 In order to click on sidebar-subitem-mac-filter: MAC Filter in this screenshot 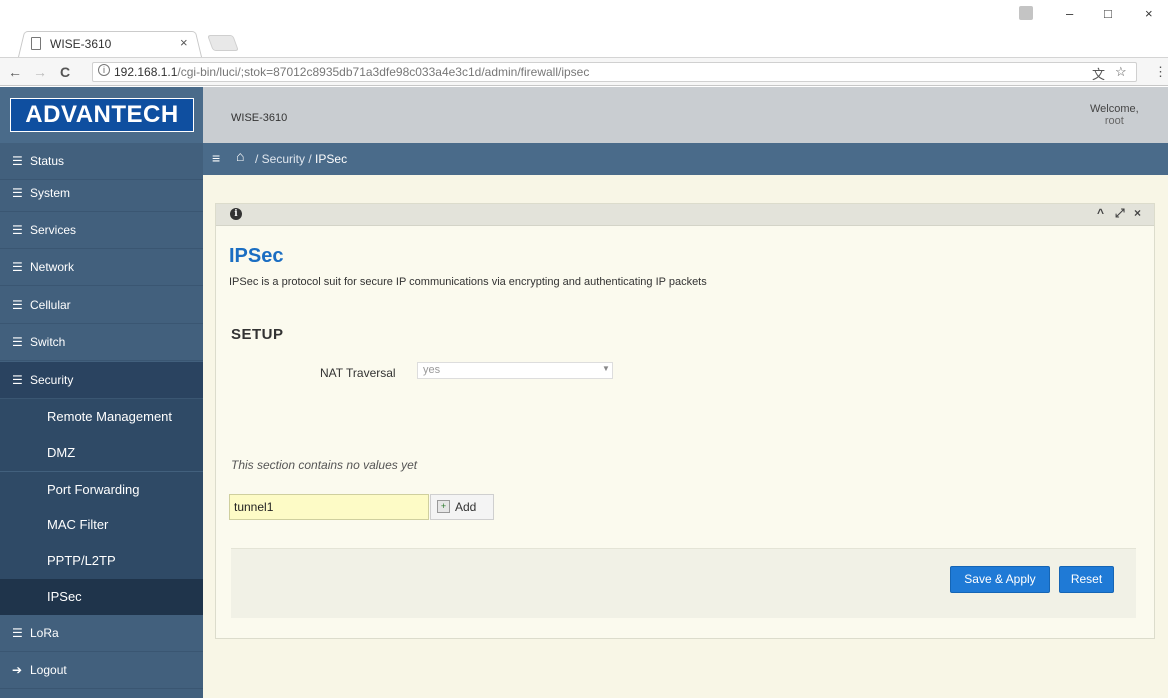, I will do `click(101, 525)`.